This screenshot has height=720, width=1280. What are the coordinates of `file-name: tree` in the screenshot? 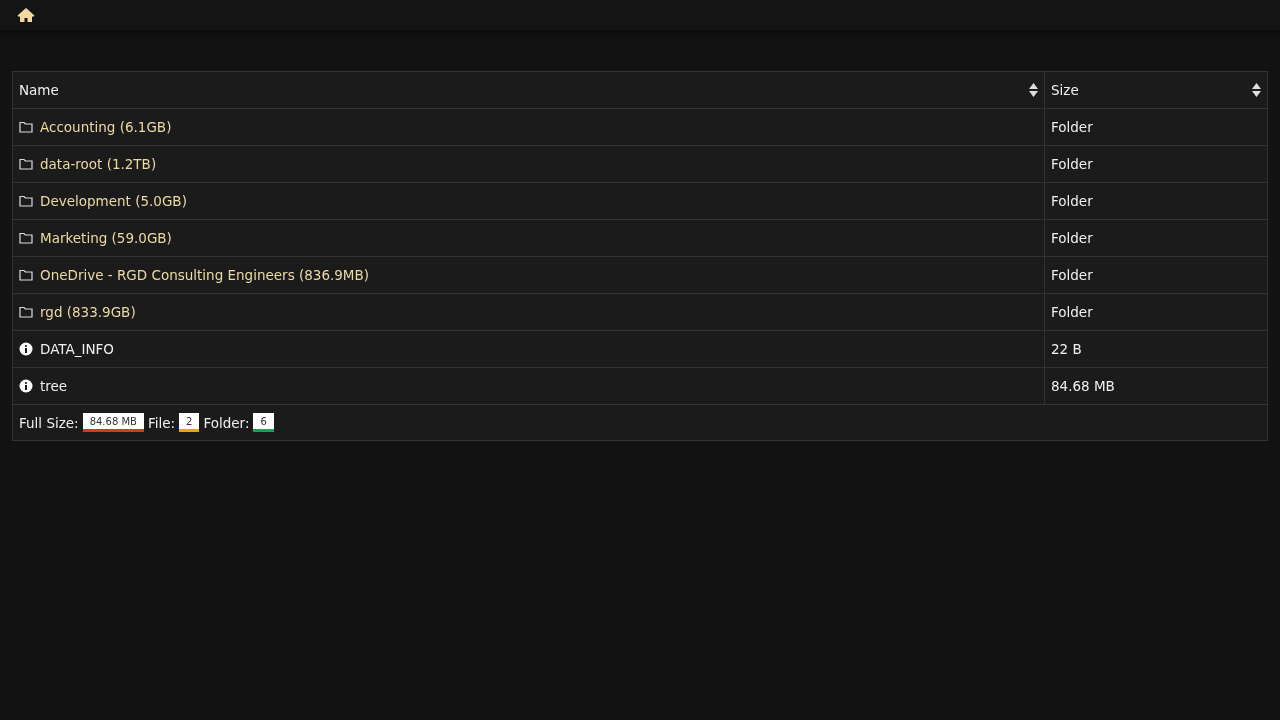 It's located at (54, 386).